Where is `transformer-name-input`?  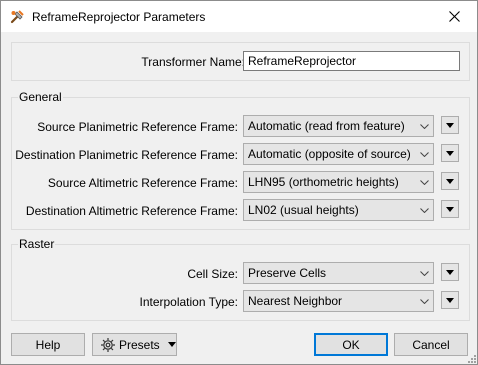
transformer-name-input is located at coordinates (351, 61).